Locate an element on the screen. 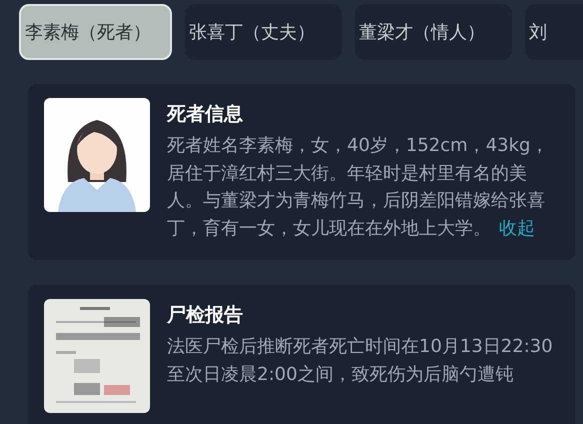 This screenshot has height=424, width=583. card-title: 死者信息 is located at coordinates (205, 114).